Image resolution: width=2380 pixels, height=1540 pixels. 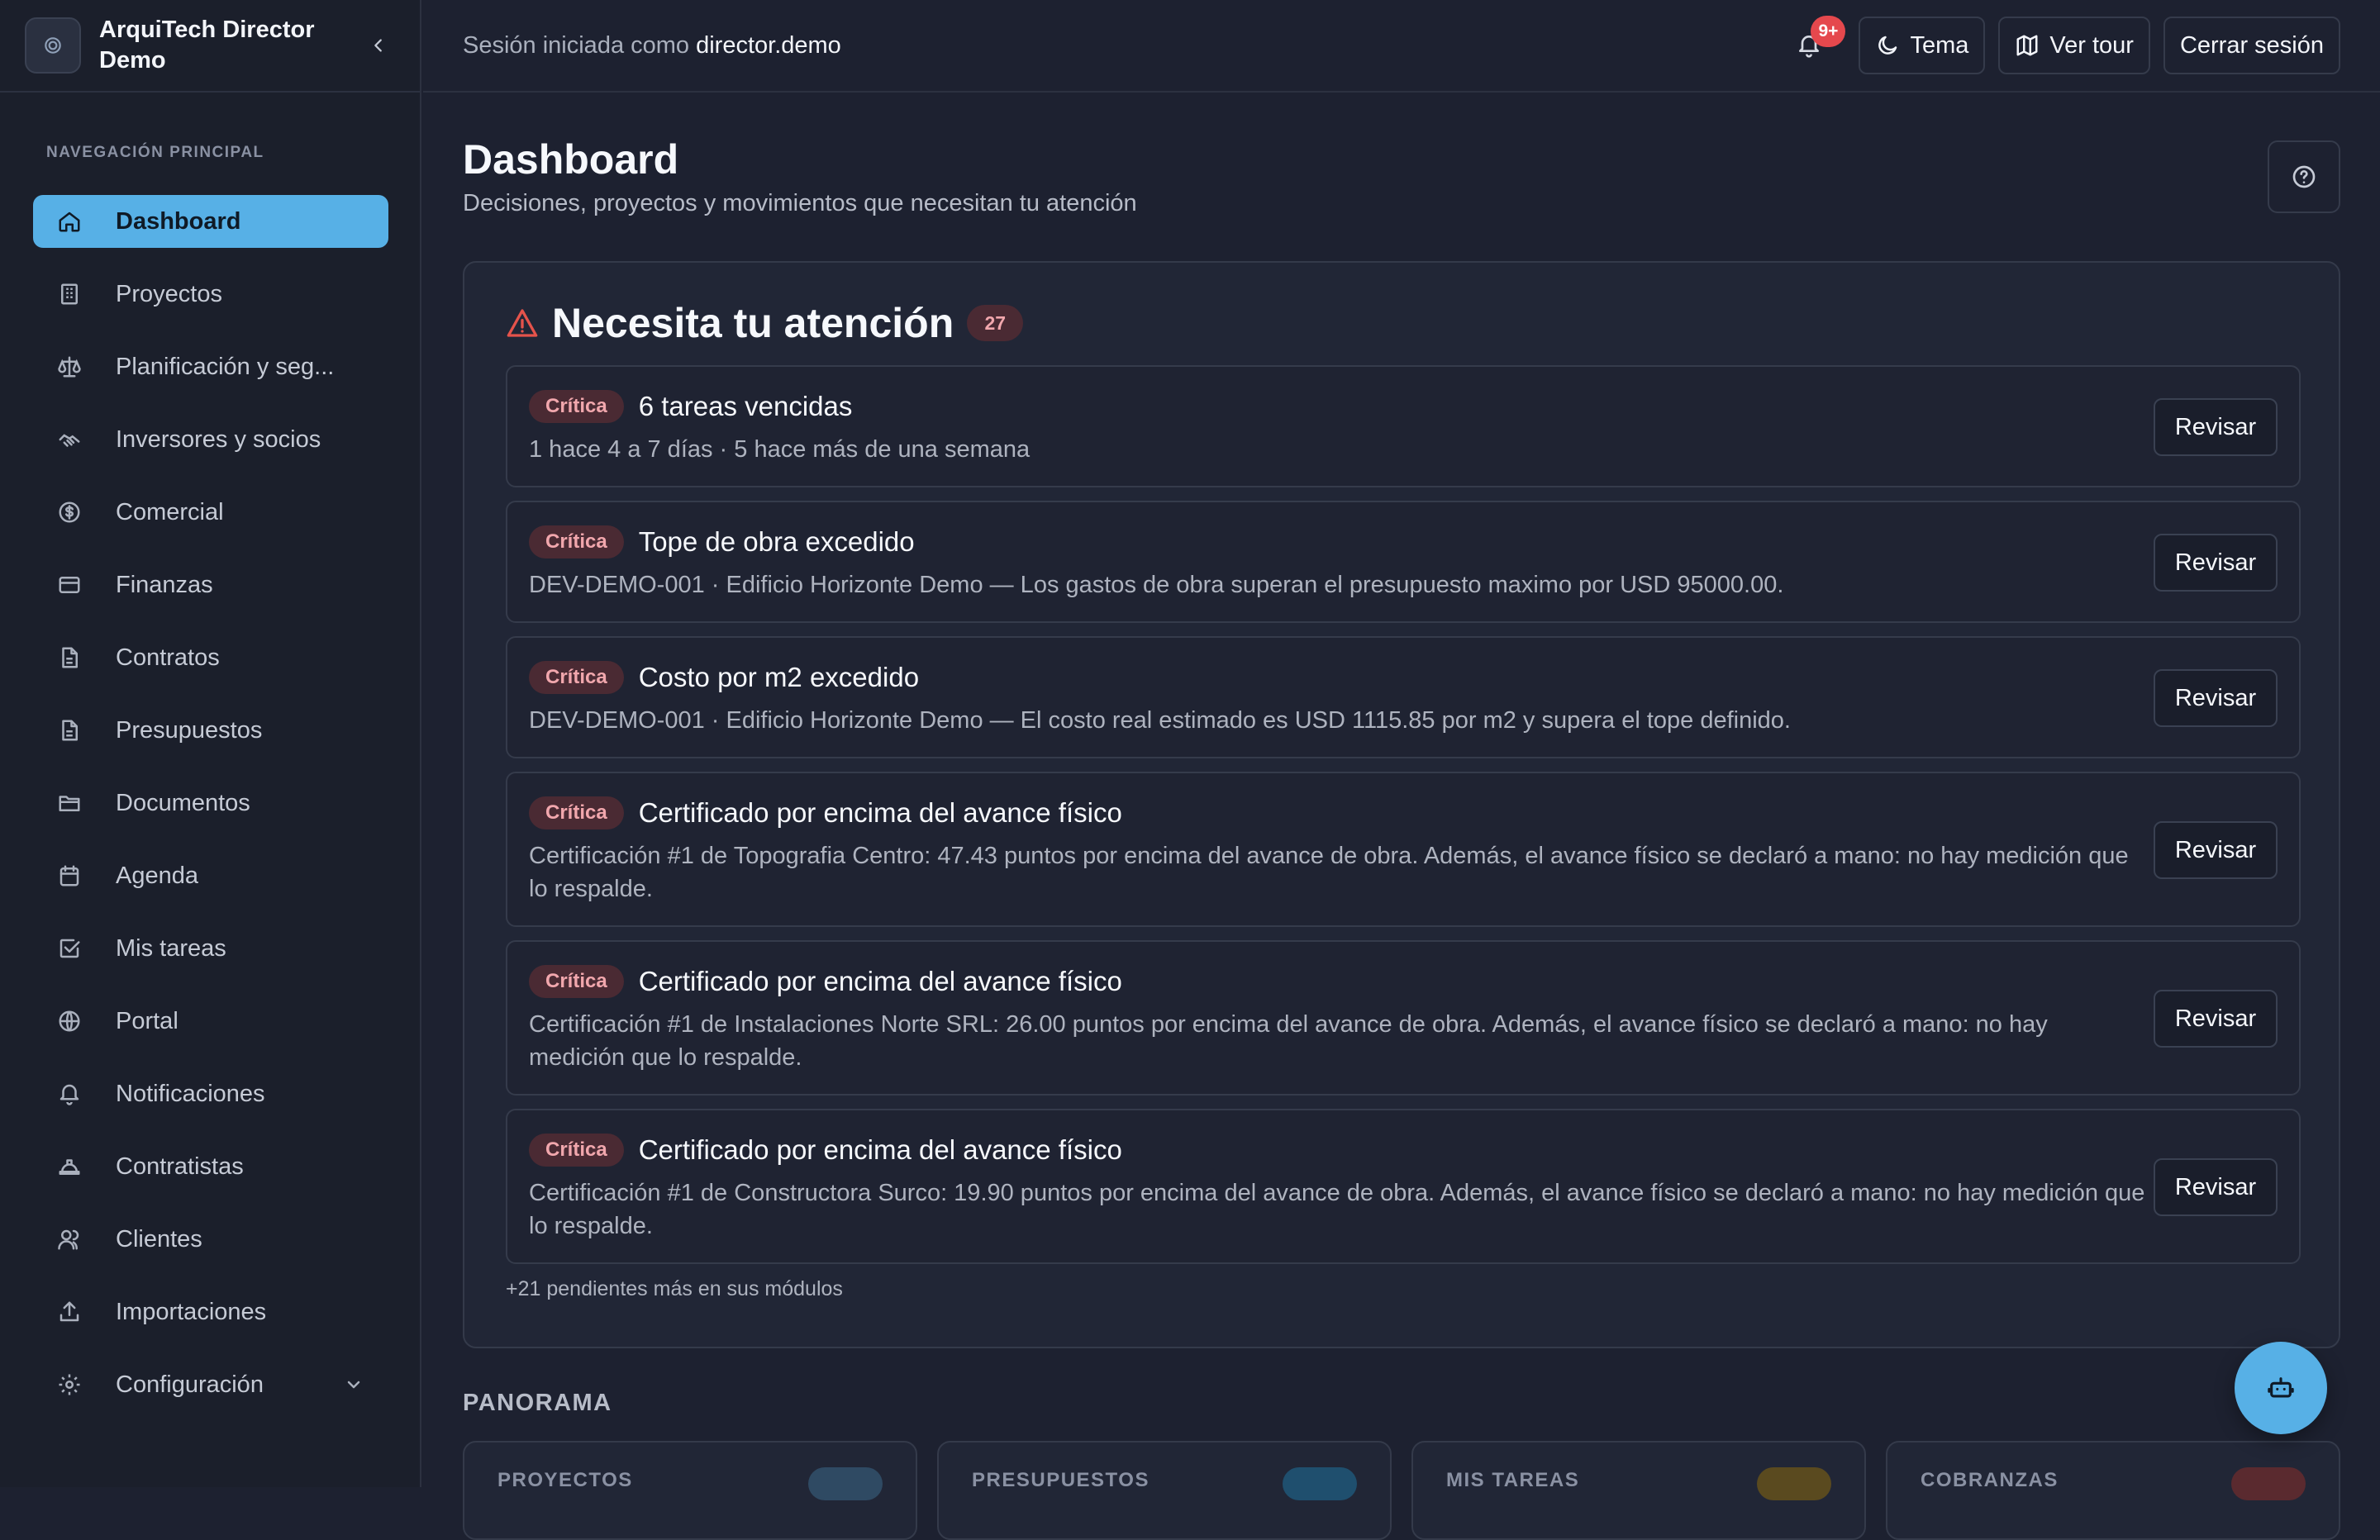 What do you see at coordinates (210, 1022) in the screenshot?
I see `sidebar-item-portal: Portal` at bounding box center [210, 1022].